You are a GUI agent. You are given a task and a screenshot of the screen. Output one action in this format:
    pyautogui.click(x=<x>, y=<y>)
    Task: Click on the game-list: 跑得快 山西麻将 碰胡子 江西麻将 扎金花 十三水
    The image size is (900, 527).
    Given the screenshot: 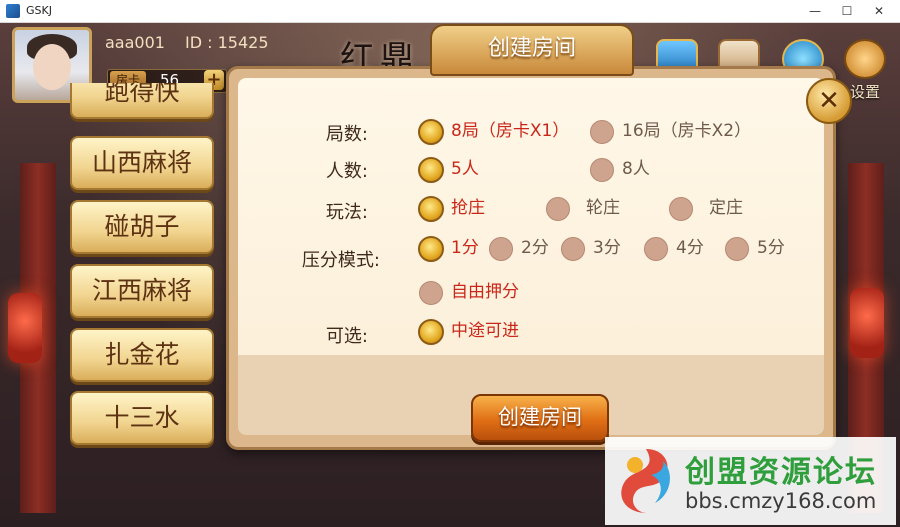 What is the action you would take?
    pyautogui.click(x=140, y=273)
    